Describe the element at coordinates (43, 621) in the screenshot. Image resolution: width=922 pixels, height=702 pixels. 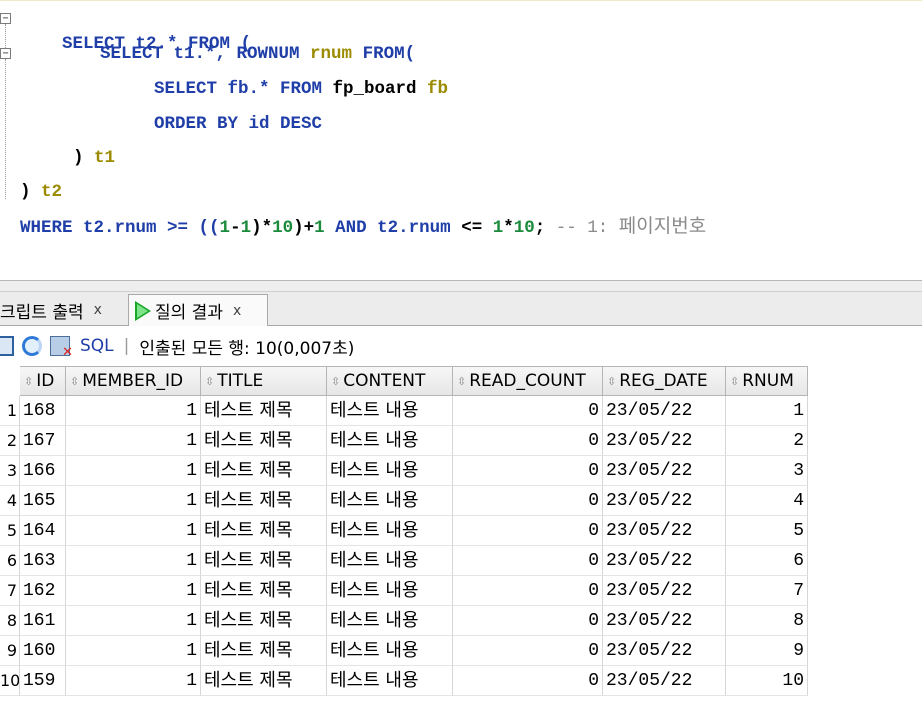
I see `cell-id: 161` at that location.